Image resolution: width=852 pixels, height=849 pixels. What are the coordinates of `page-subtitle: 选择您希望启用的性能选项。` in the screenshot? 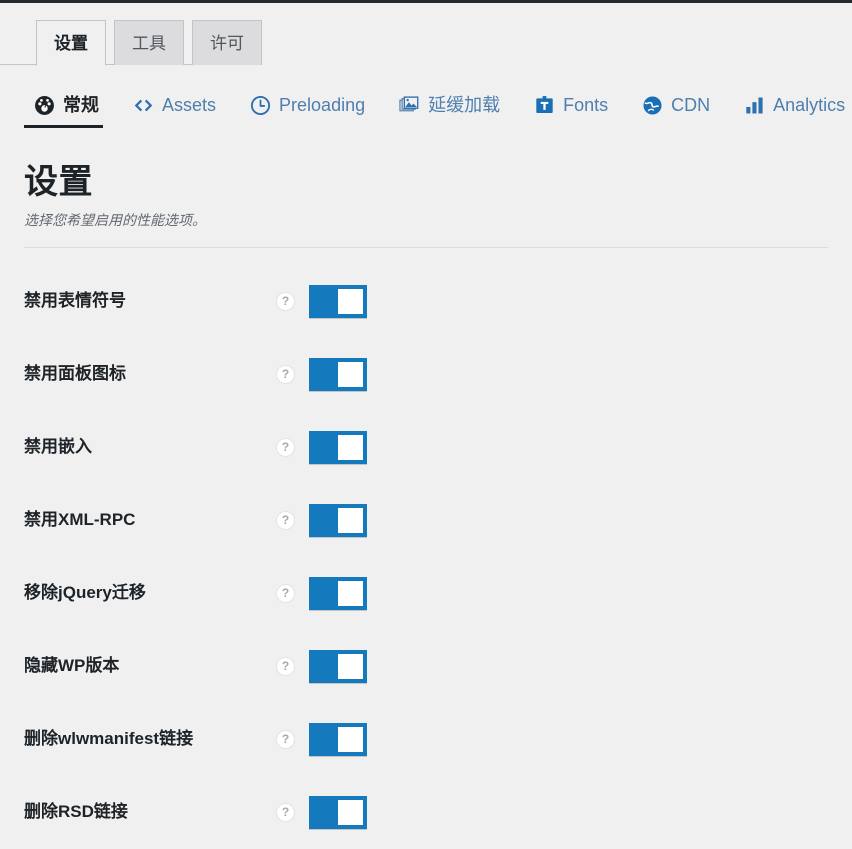 It's located at (115, 220).